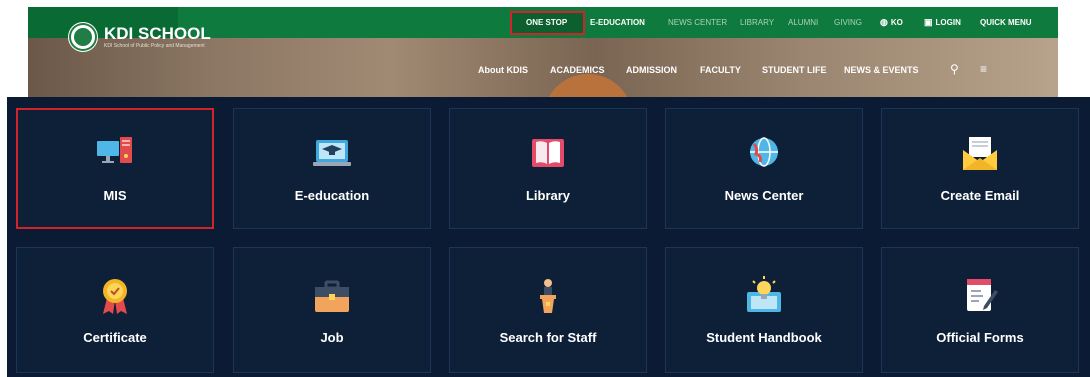 The width and height of the screenshot is (1090, 377). What do you see at coordinates (617, 22) in the screenshot?
I see `utility-link-e-education: E-EDUCATION` at bounding box center [617, 22].